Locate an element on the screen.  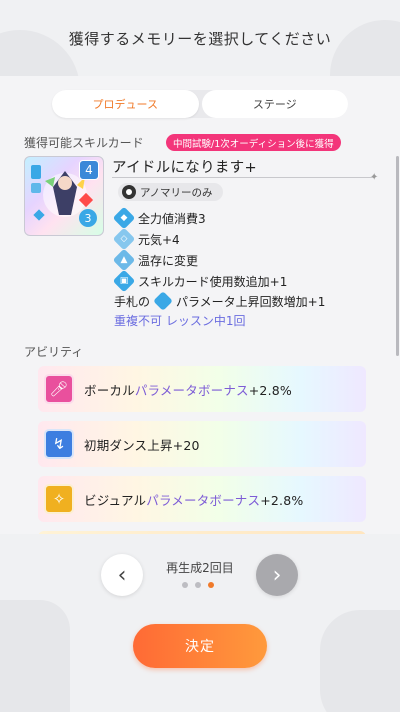
ability-item: ✧ ビジュアルパラメータボーナス+2.8% is located at coordinates (202, 499).